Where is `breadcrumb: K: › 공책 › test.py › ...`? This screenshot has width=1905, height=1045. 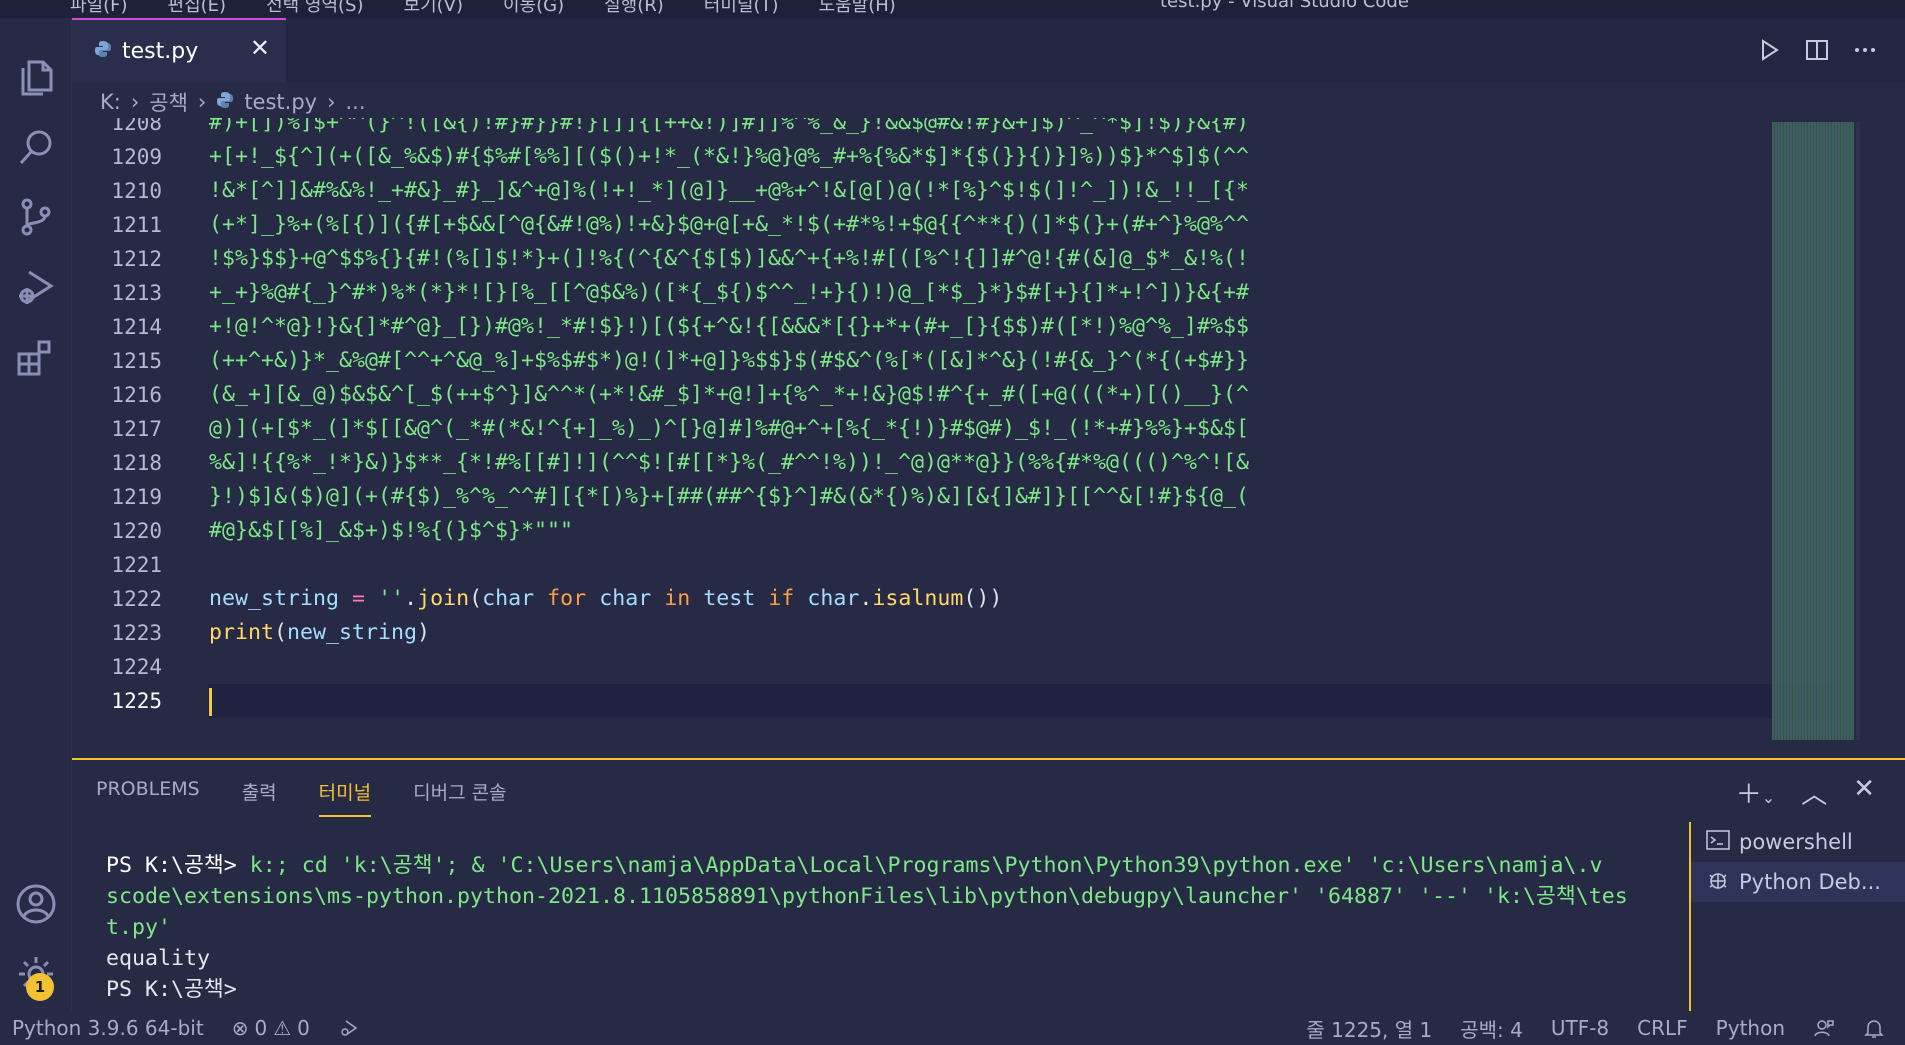 breadcrumb: K: › 공책 › test.py › ... is located at coordinates (233, 102).